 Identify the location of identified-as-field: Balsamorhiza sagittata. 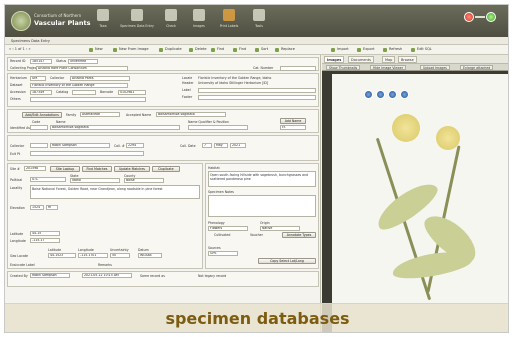
(115, 127).